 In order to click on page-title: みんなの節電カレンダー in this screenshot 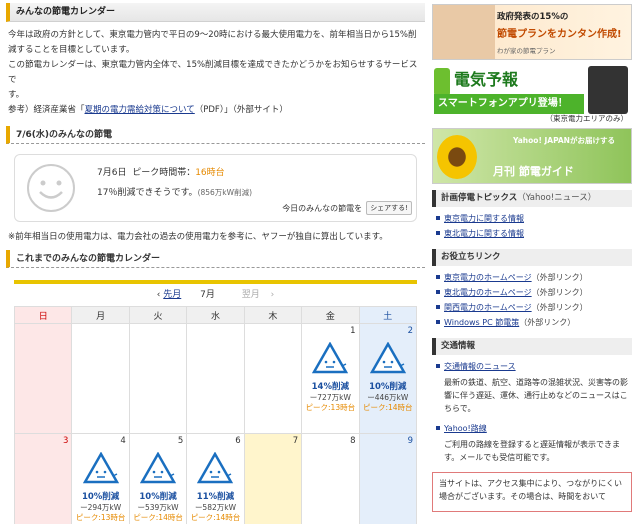, I will do `click(215, 12)`.